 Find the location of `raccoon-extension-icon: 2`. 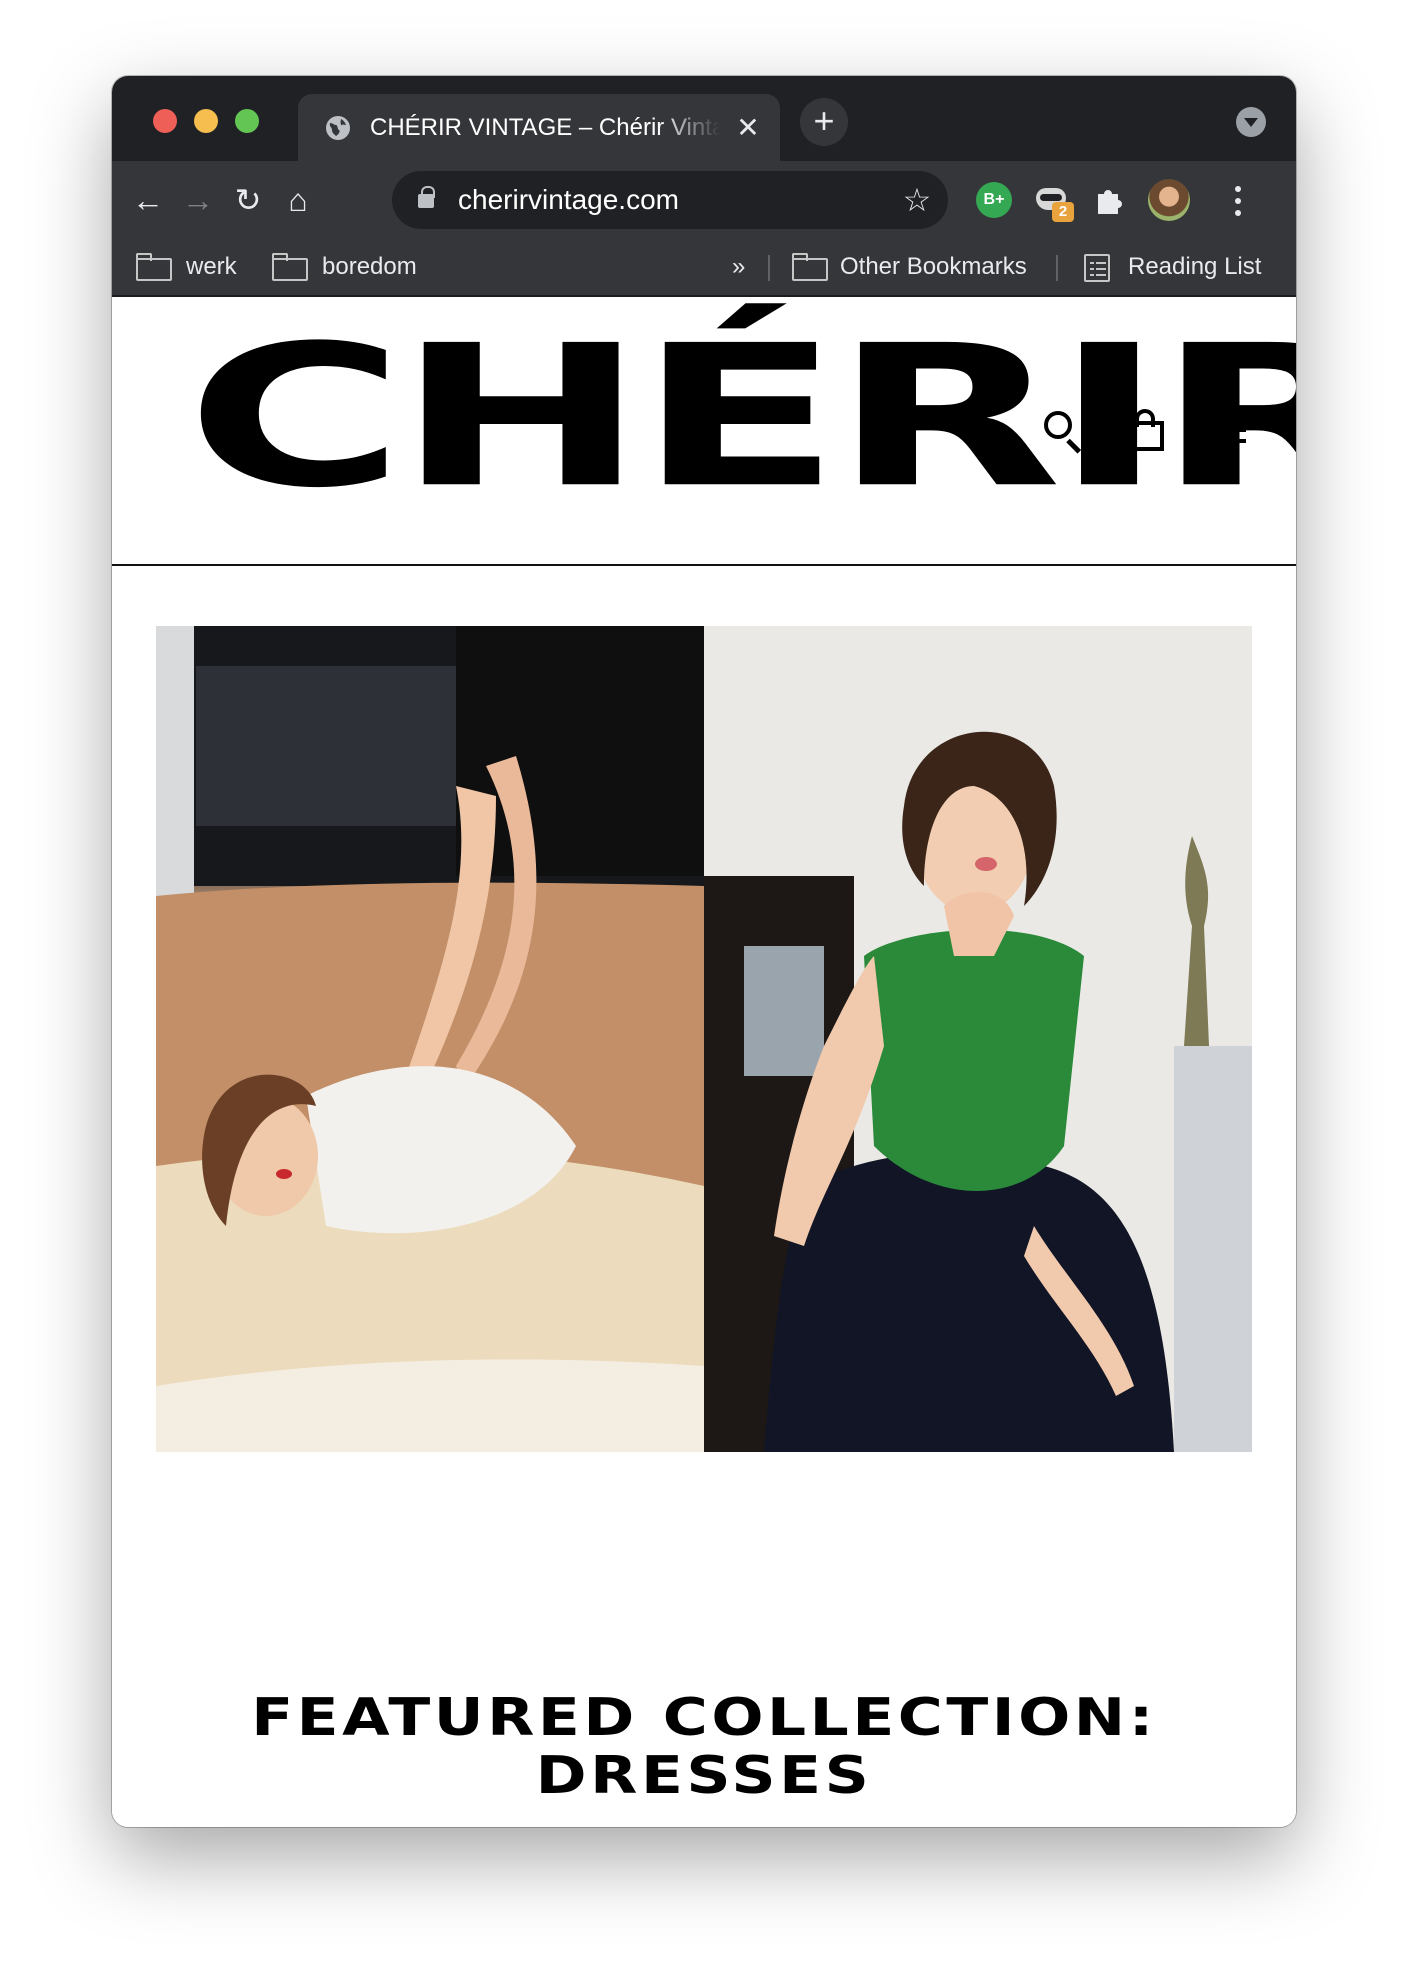

raccoon-extension-icon: 2 is located at coordinates (1054, 202).